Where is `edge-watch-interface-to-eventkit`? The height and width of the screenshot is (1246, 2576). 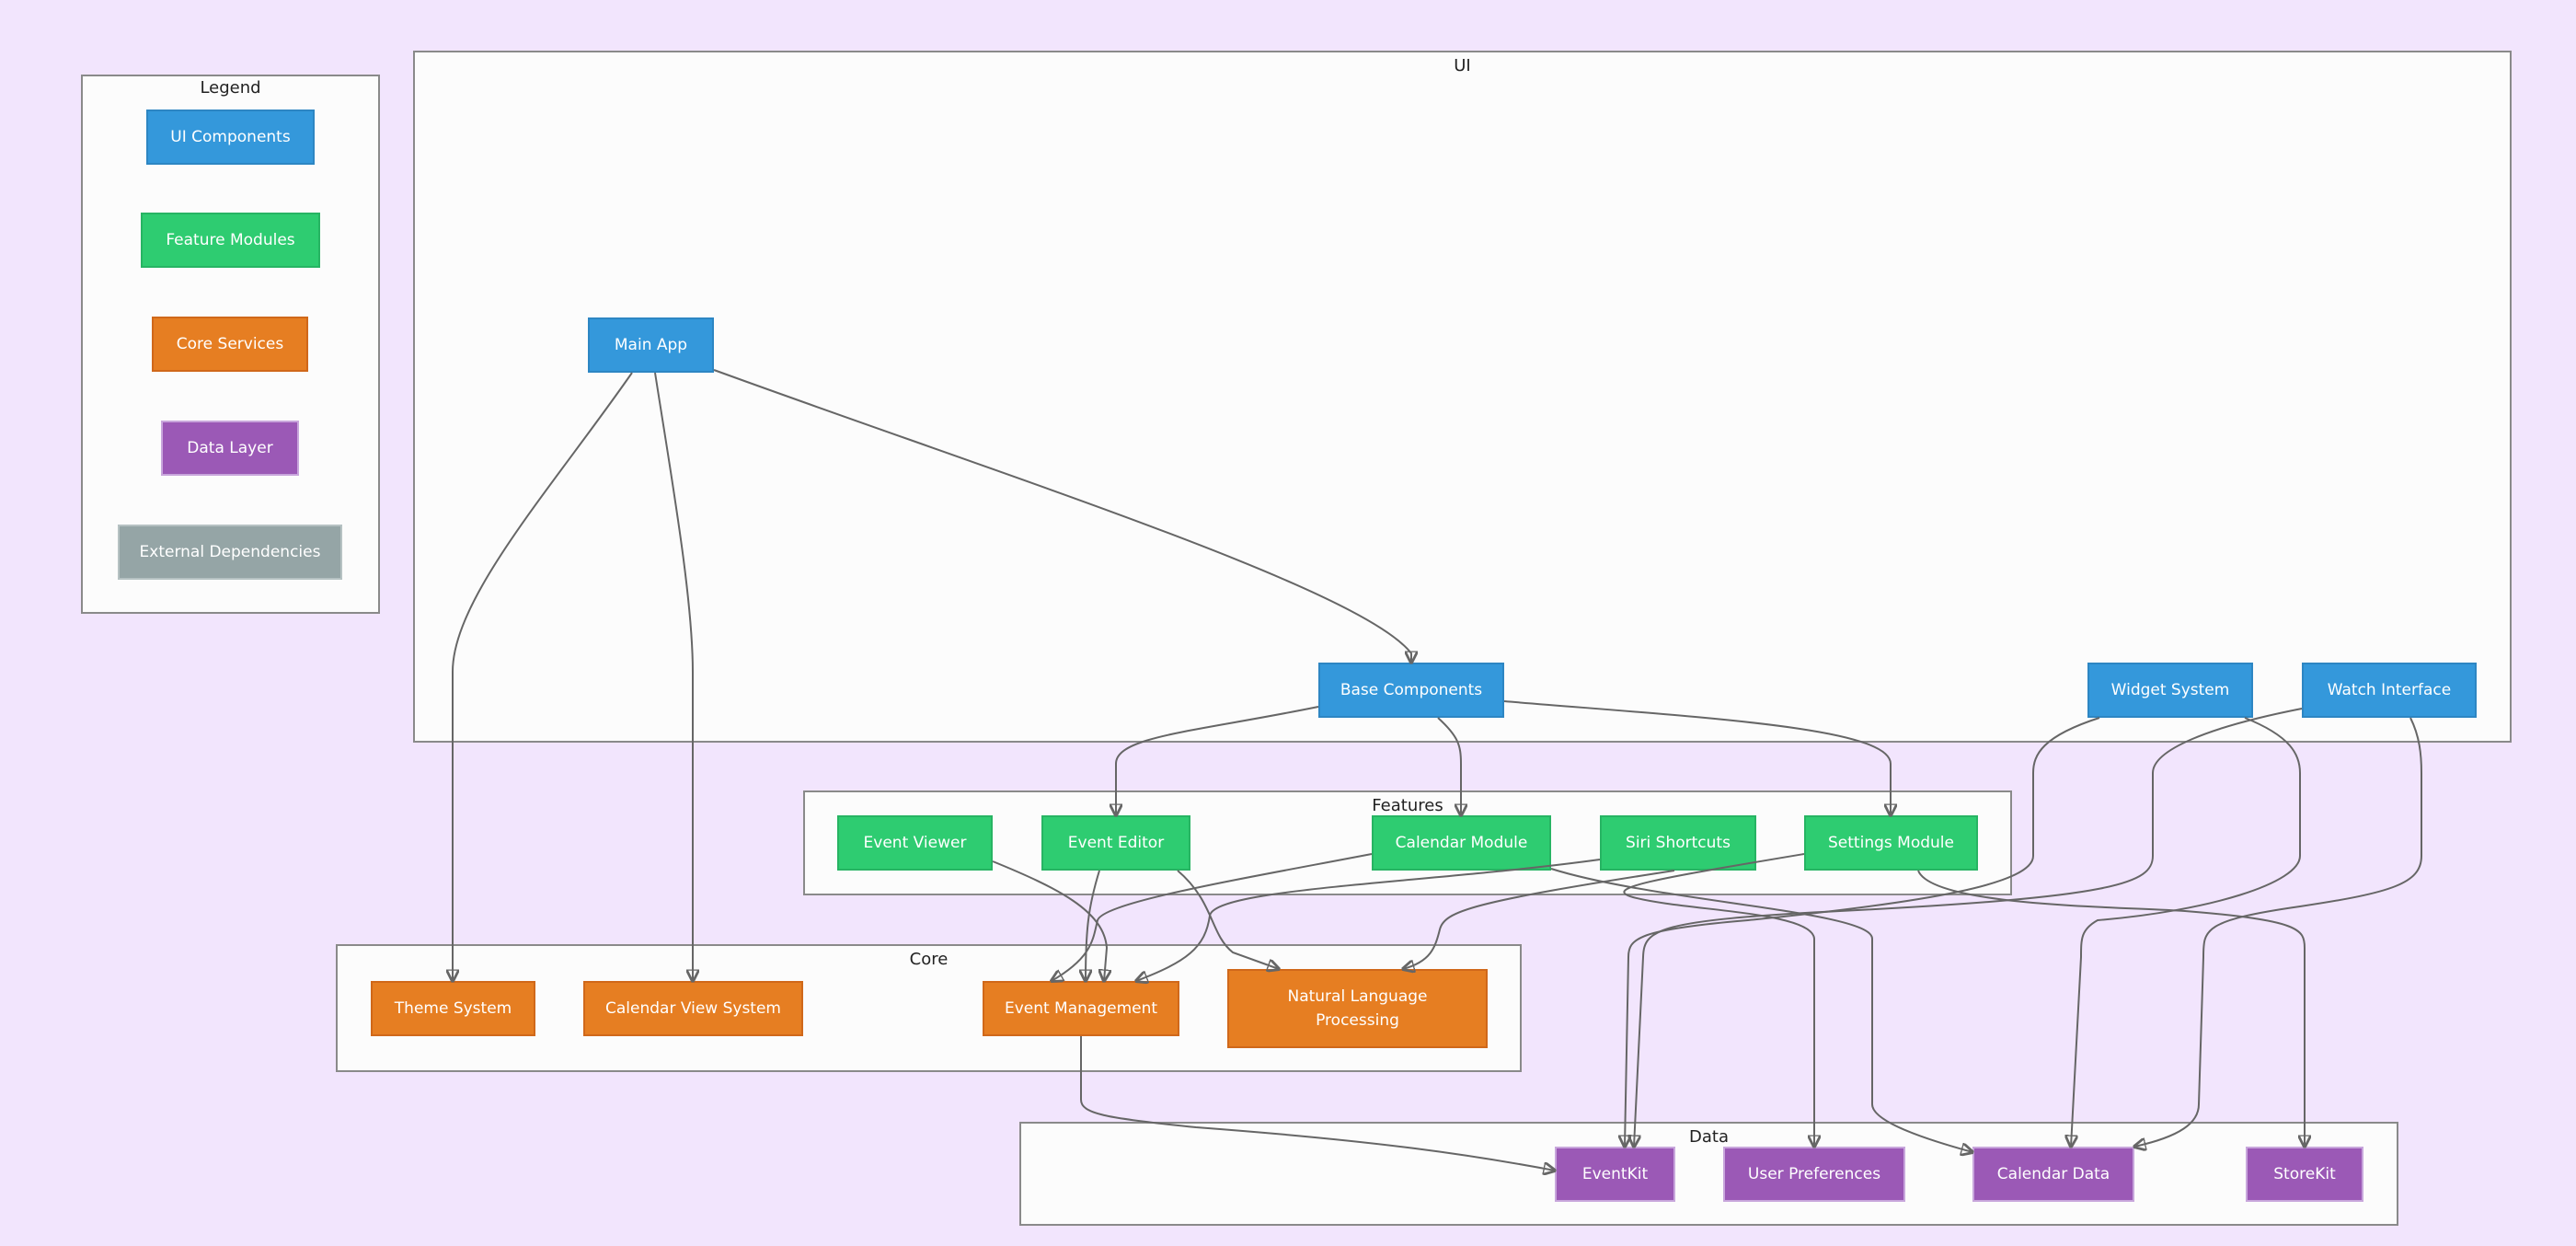 edge-watch-interface-to-eventkit is located at coordinates (1968, 927).